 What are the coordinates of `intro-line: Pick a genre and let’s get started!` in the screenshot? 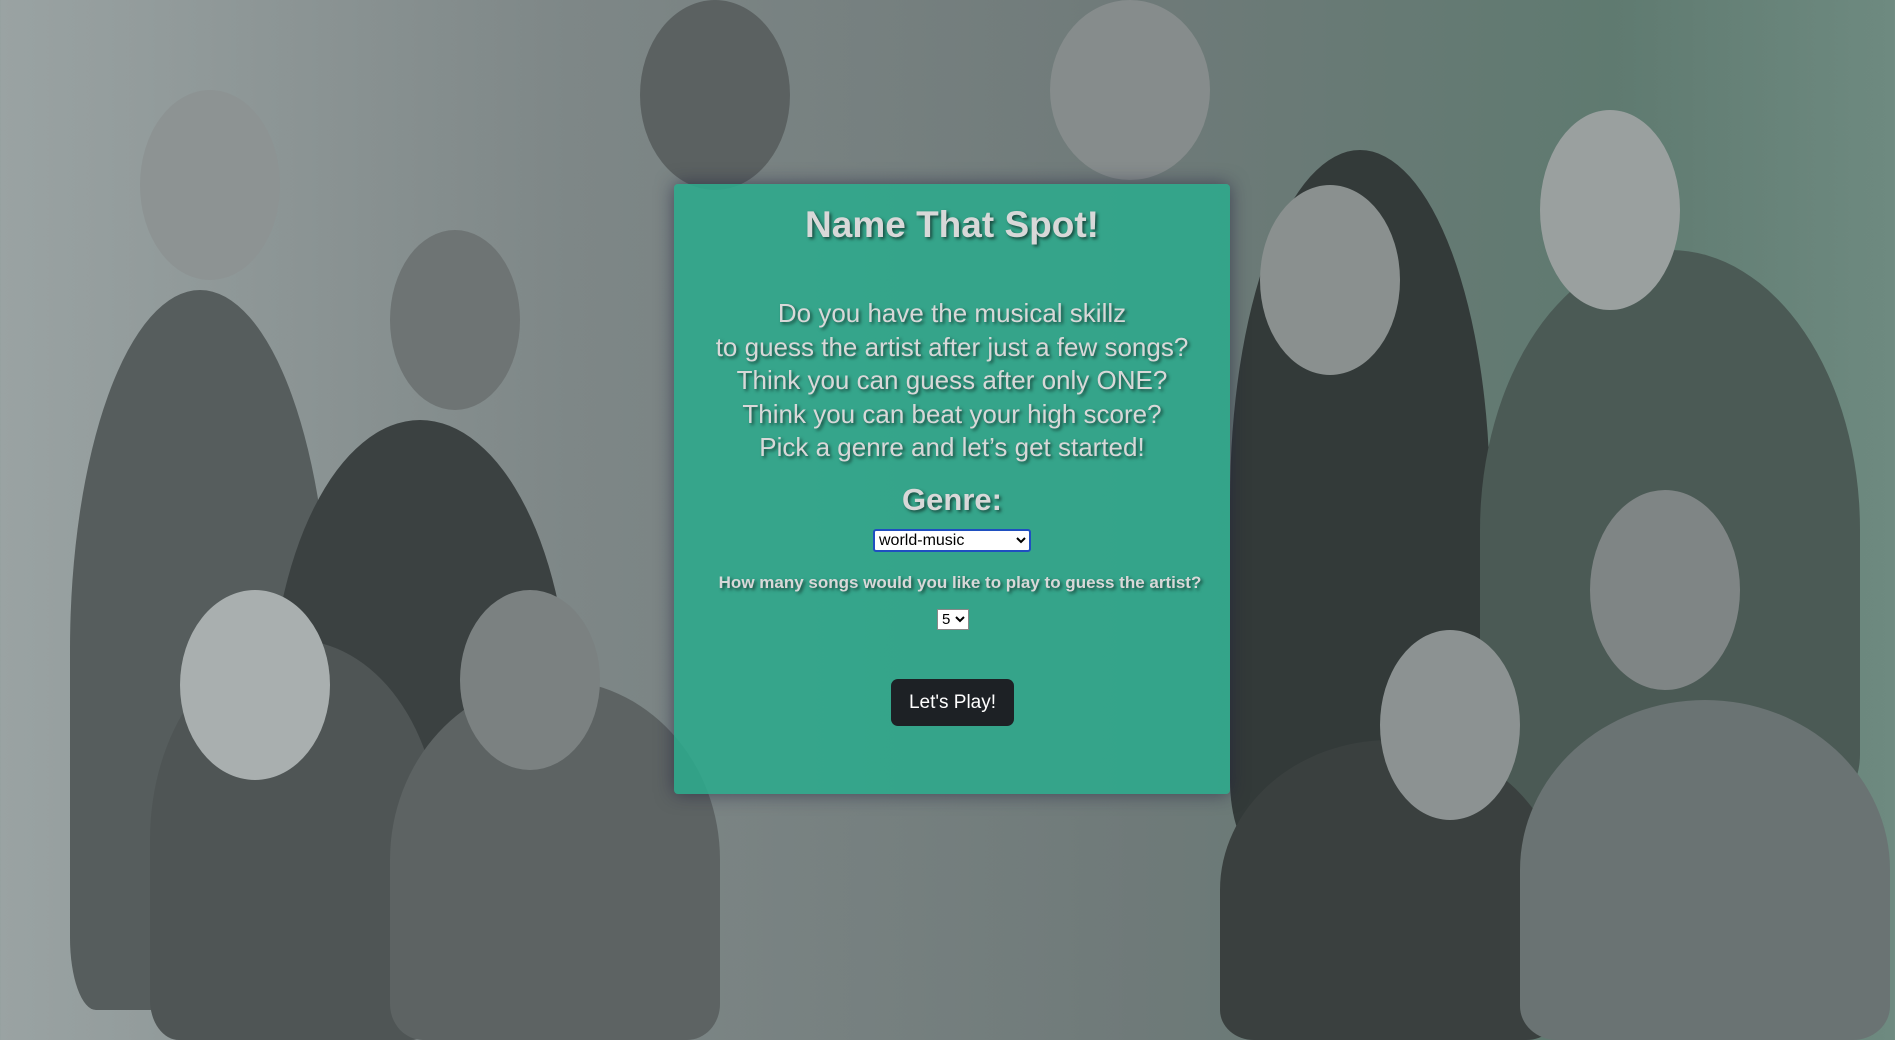 It's located at (952, 447).